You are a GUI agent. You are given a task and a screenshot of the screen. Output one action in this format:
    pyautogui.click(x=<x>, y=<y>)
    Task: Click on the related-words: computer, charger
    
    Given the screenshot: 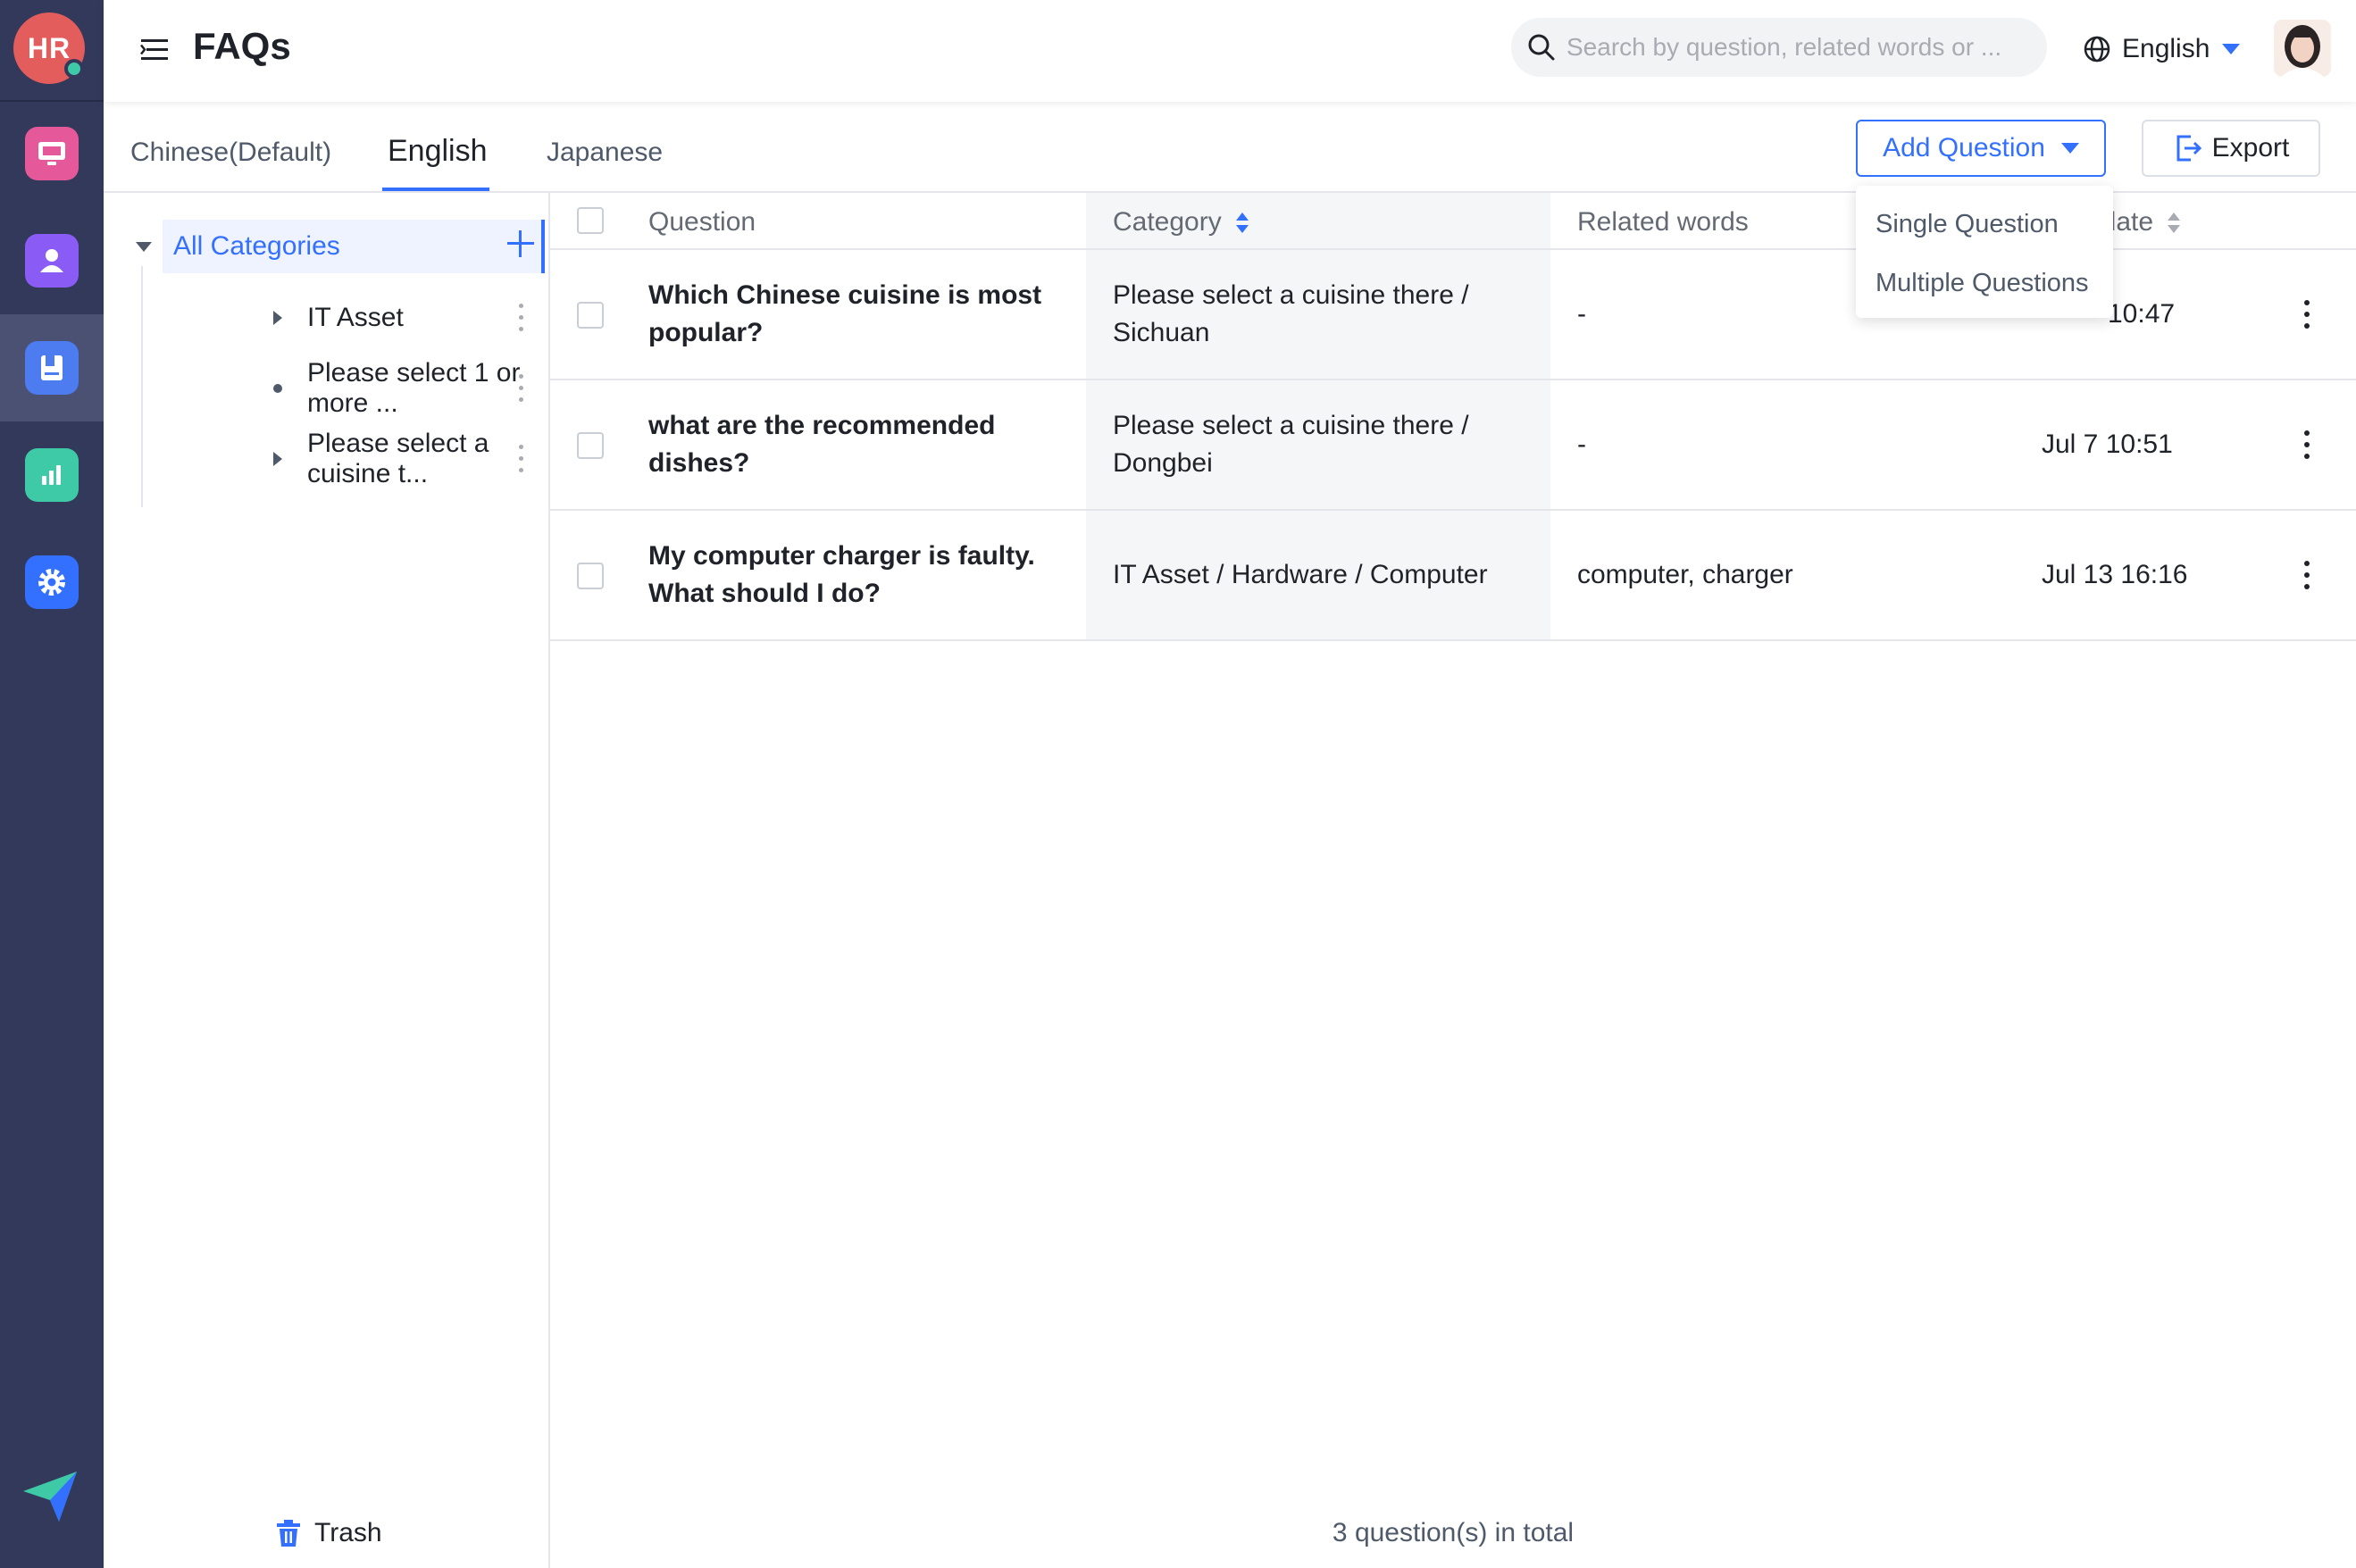 What is the action you would take?
    pyautogui.click(x=1685, y=575)
    